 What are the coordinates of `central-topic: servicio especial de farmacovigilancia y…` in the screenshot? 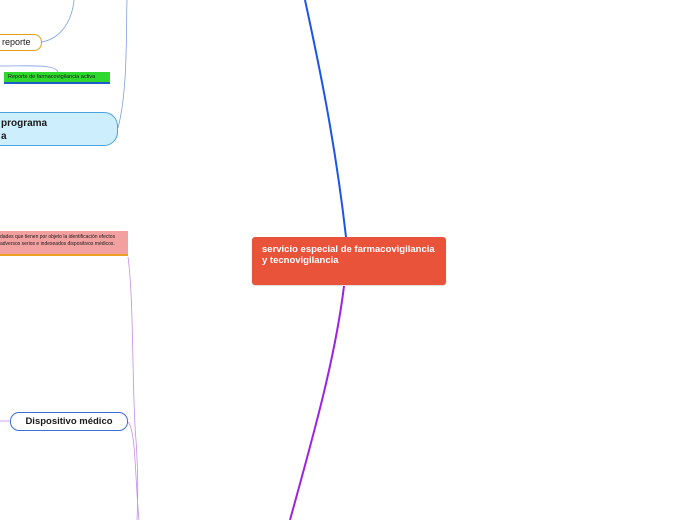 It's located at (349, 261).